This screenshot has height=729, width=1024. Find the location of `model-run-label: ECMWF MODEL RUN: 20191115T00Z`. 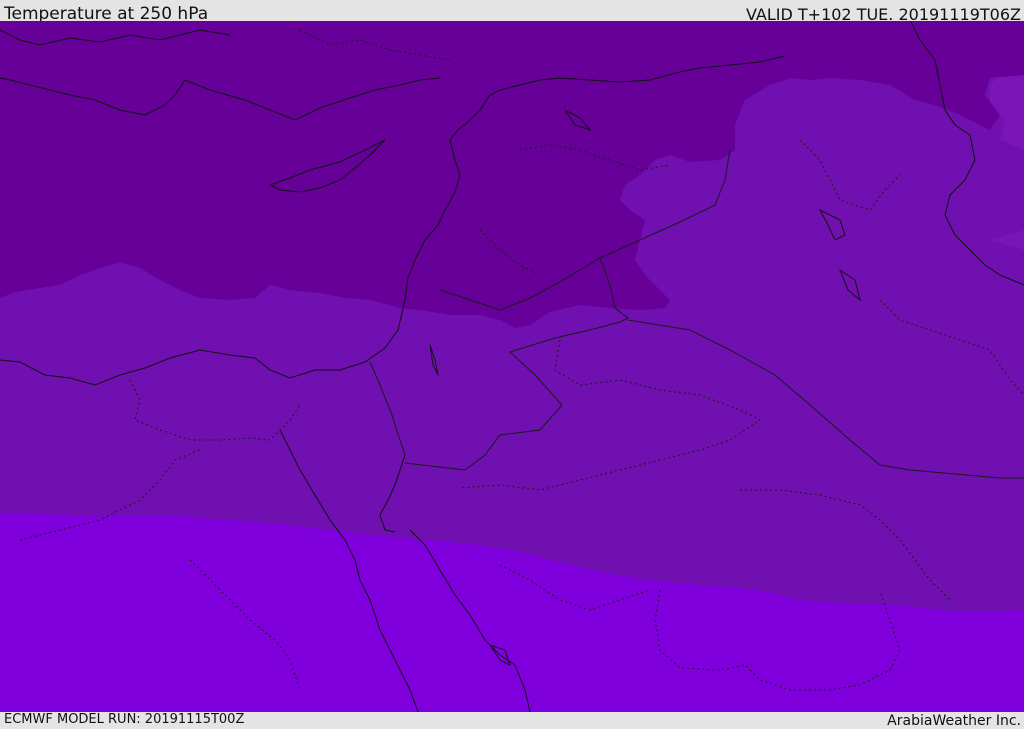

model-run-label: ECMWF MODEL RUN: 20191115T00Z is located at coordinates (124, 719).